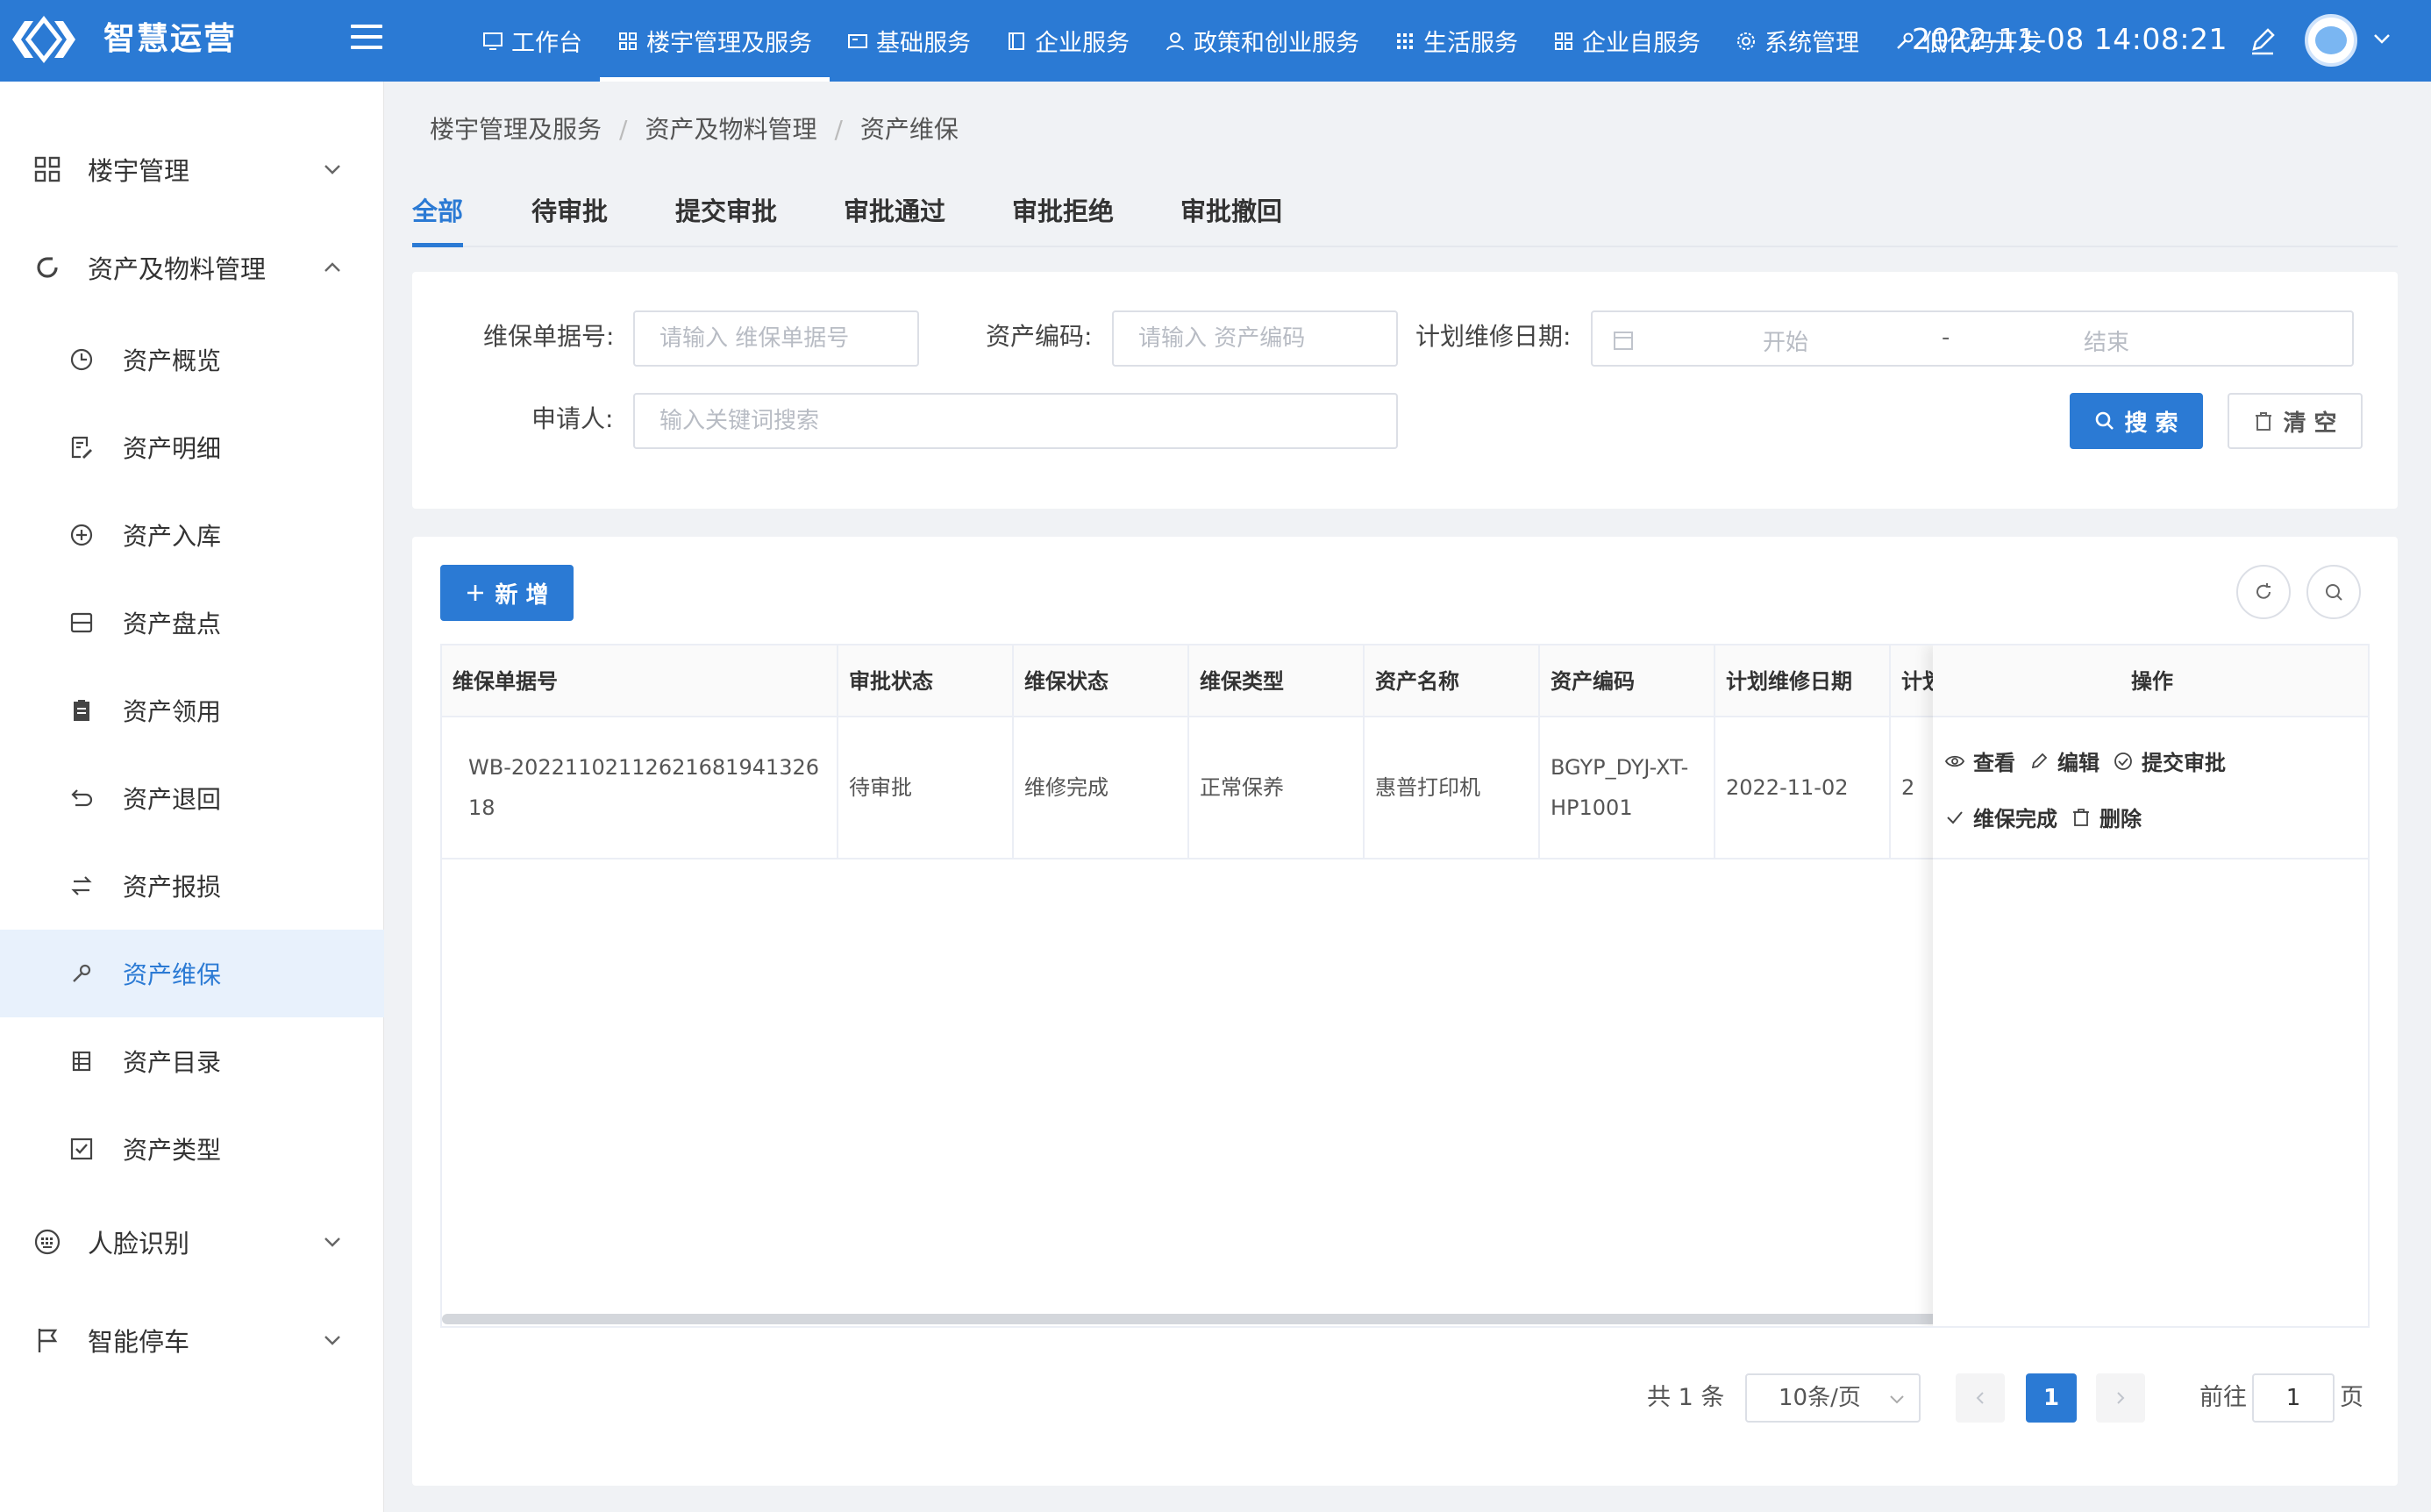  I want to click on col-asset-code: 资产编码, so click(1627, 681).